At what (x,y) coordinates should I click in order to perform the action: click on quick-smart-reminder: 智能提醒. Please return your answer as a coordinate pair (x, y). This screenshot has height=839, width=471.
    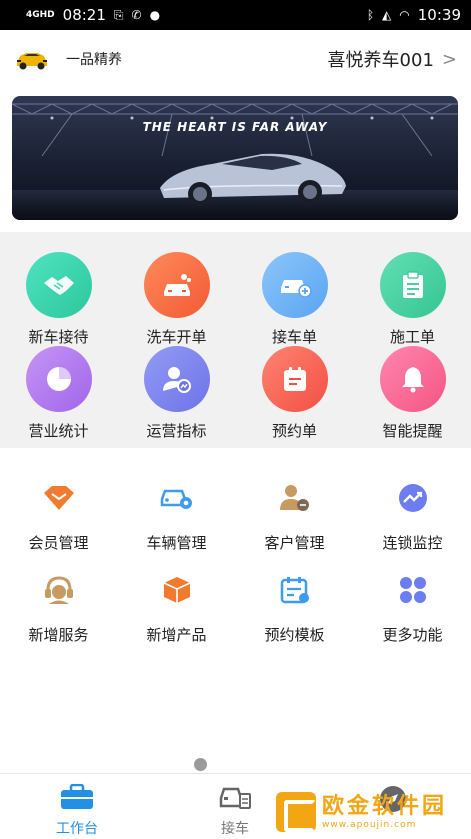
    Looking at the image, I should click on (412, 393).